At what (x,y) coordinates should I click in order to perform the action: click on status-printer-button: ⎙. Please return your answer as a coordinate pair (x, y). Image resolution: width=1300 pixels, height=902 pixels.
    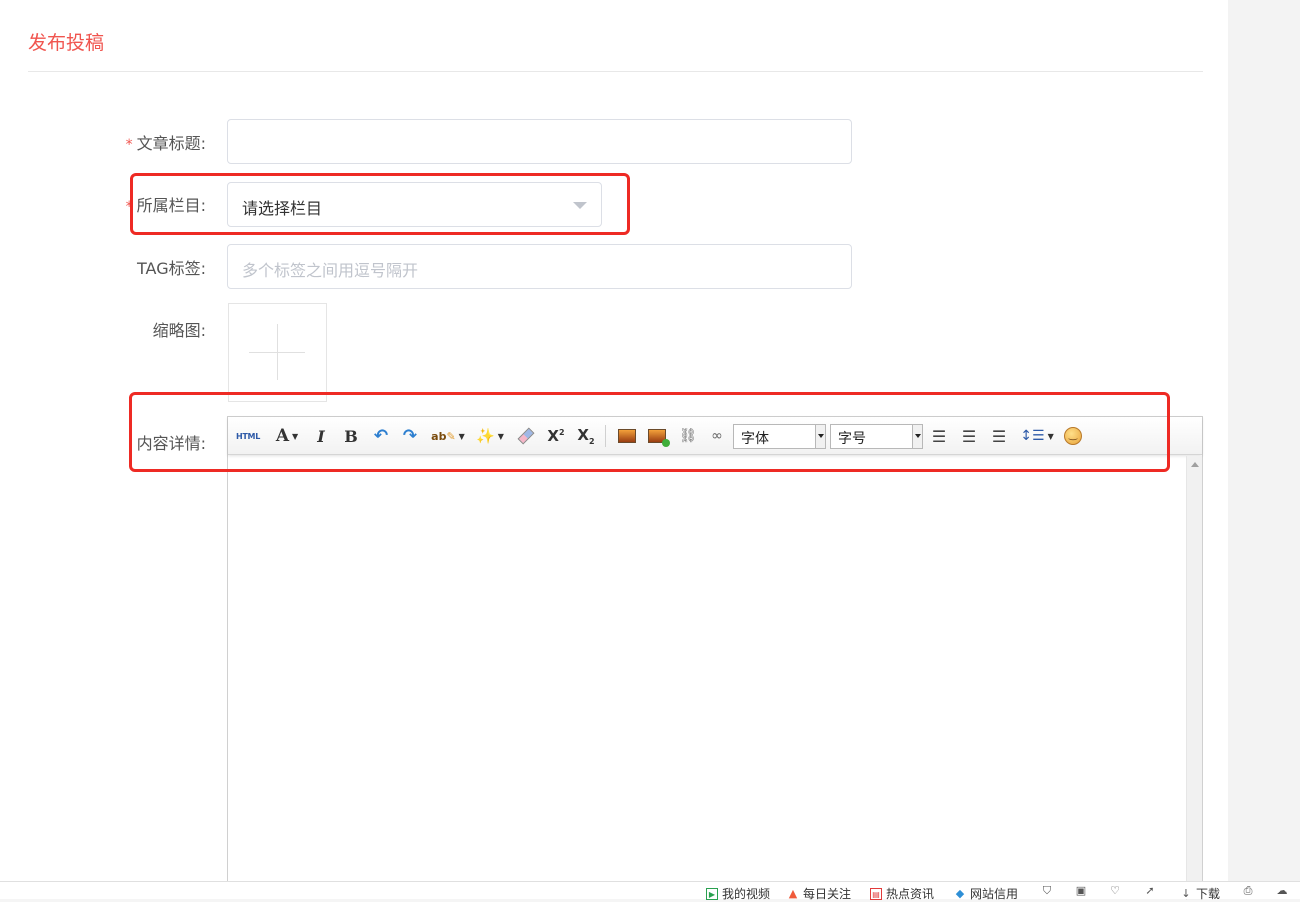
    Looking at the image, I should click on (1250, 891).